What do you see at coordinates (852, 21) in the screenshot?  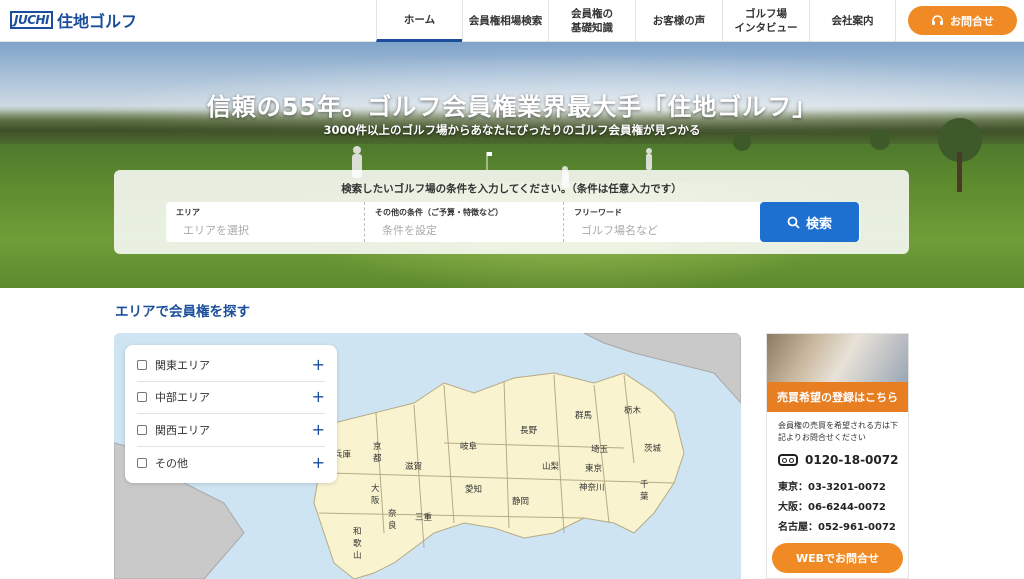 I see `nav-company: 会社案内` at bounding box center [852, 21].